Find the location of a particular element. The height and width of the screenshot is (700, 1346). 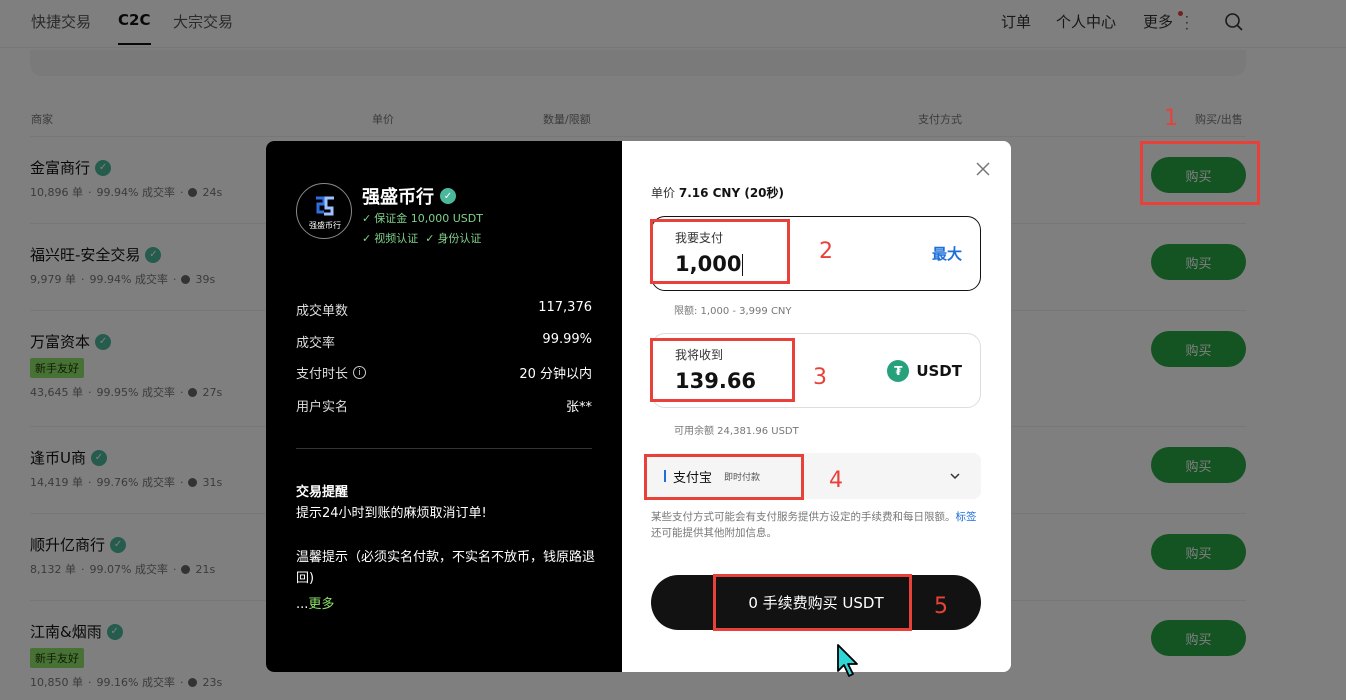

stat-value: 20 分钟以内 is located at coordinates (555, 374).